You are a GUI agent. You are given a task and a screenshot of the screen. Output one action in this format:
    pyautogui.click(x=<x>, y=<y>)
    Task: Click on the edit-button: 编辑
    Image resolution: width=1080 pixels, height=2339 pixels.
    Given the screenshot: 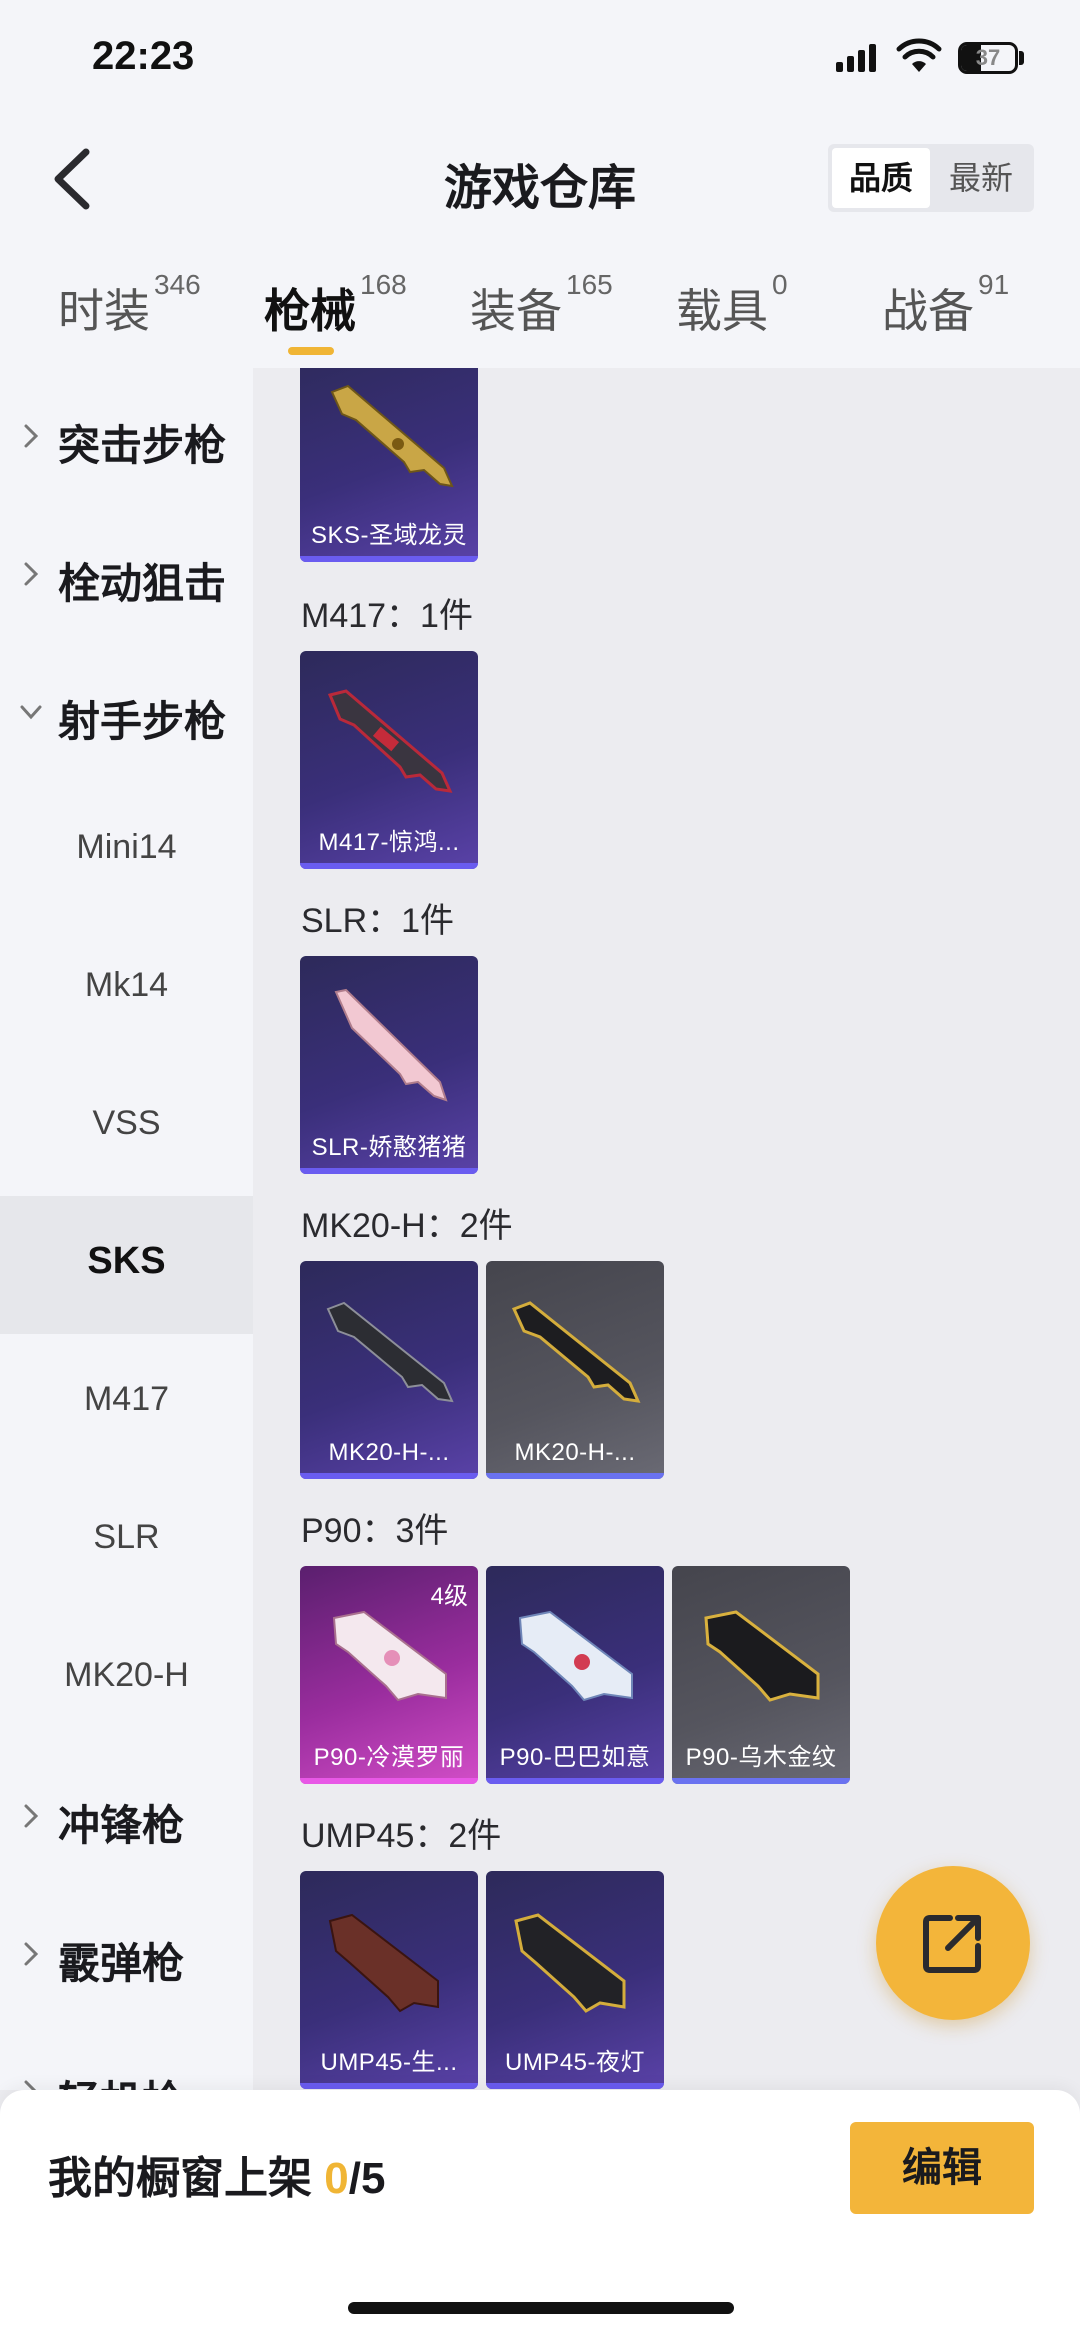 What is the action you would take?
    pyautogui.click(x=942, y=2168)
    